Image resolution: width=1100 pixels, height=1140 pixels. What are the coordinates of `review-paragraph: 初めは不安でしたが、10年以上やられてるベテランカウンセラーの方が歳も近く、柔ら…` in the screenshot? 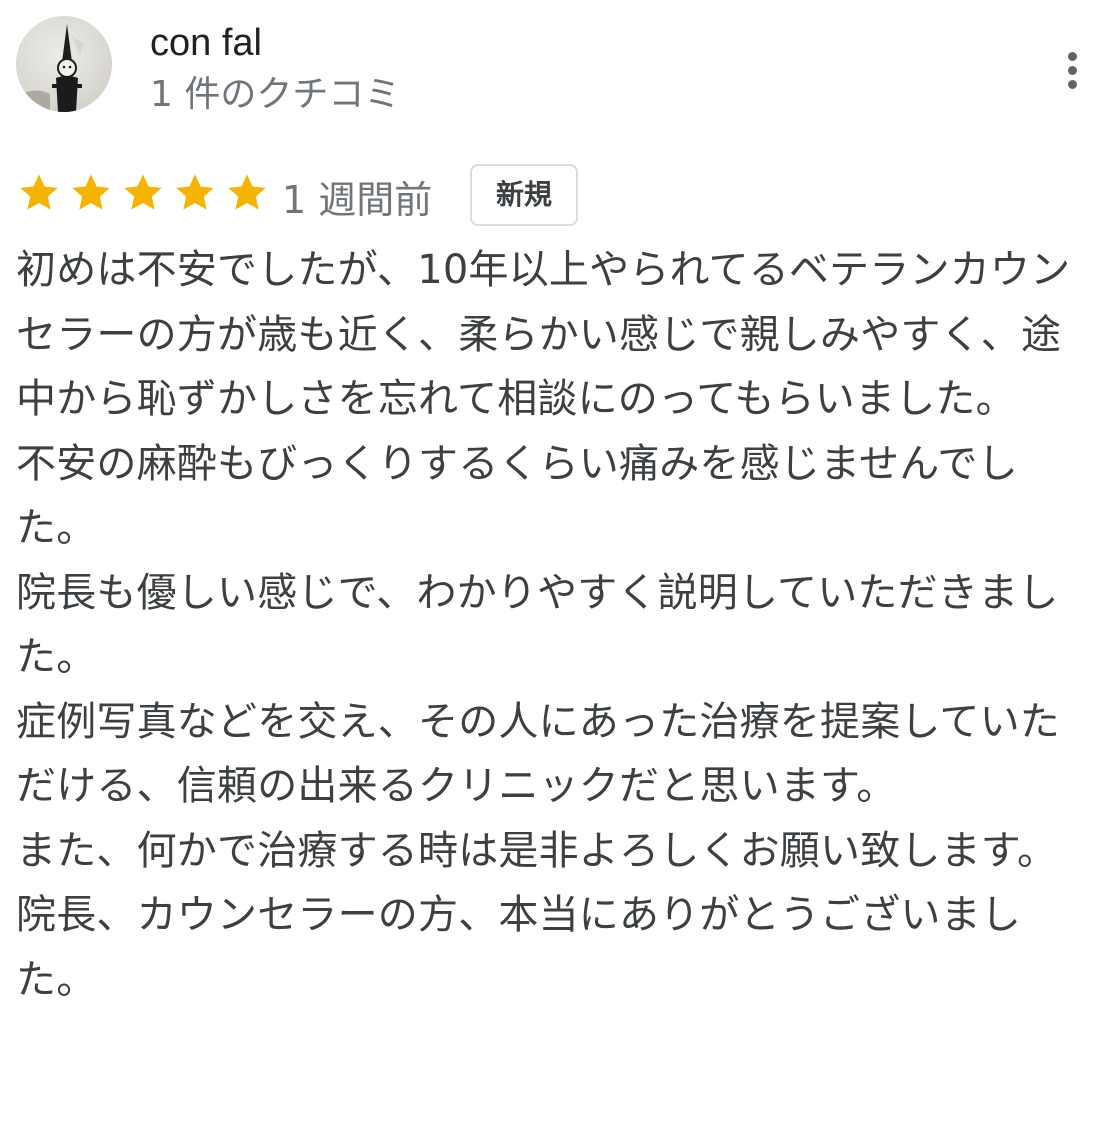 It's located at (543, 334).